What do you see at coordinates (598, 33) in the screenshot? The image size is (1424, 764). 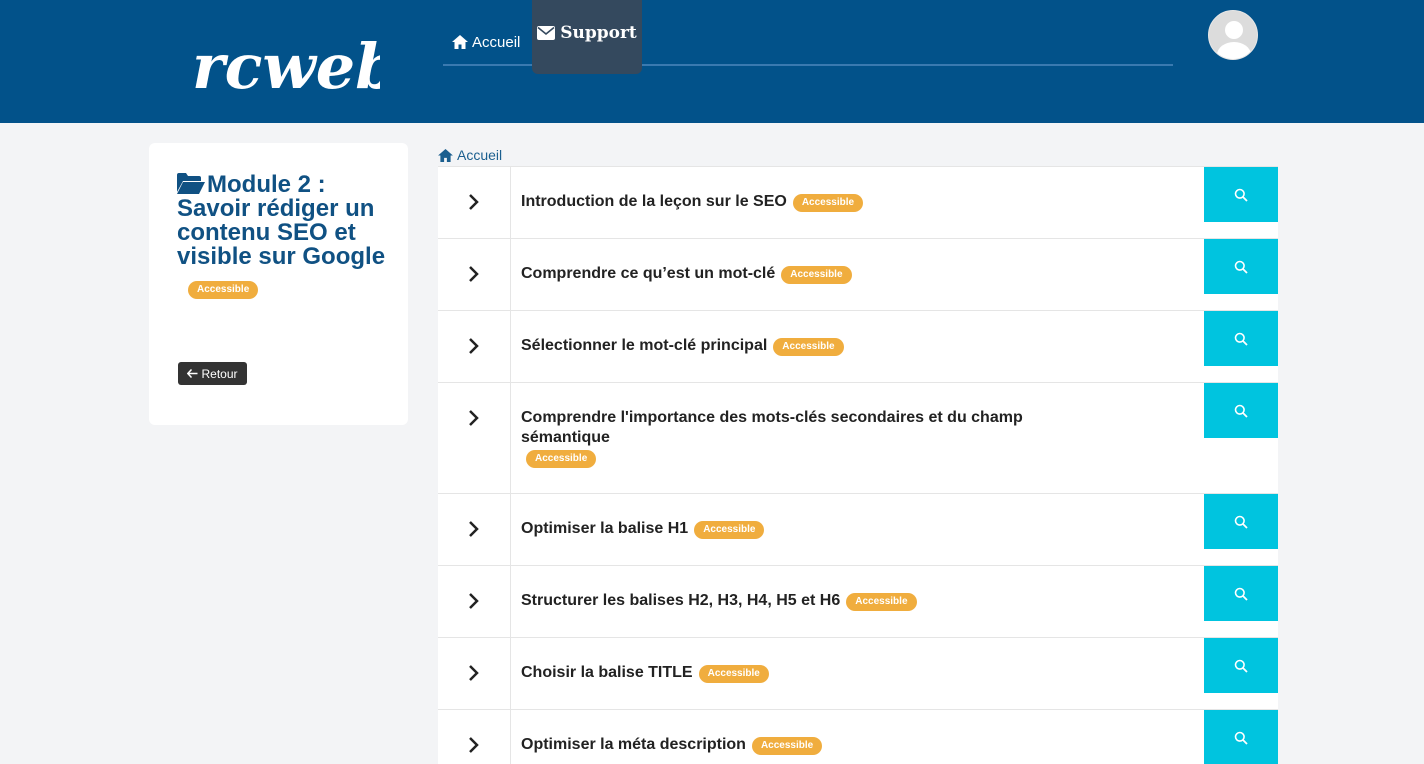 I see `nav-support-label: Support` at bounding box center [598, 33].